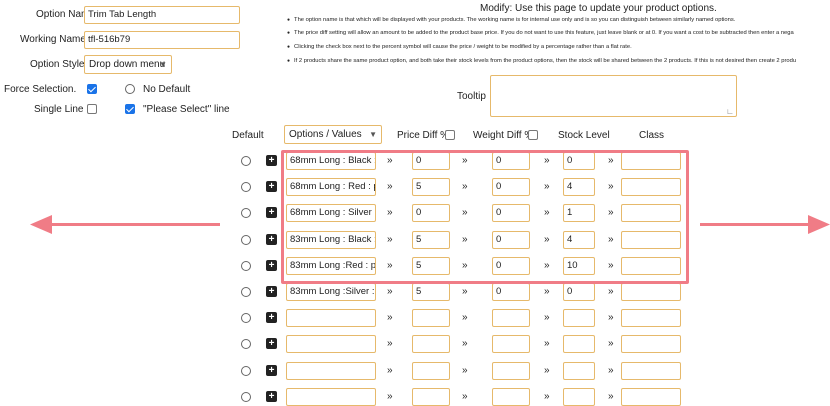 The image size is (830, 406). What do you see at coordinates (333, 134) in the screenshot?
I see `options-values-select: Options / Values ▼` at bounding box center [333, 134].